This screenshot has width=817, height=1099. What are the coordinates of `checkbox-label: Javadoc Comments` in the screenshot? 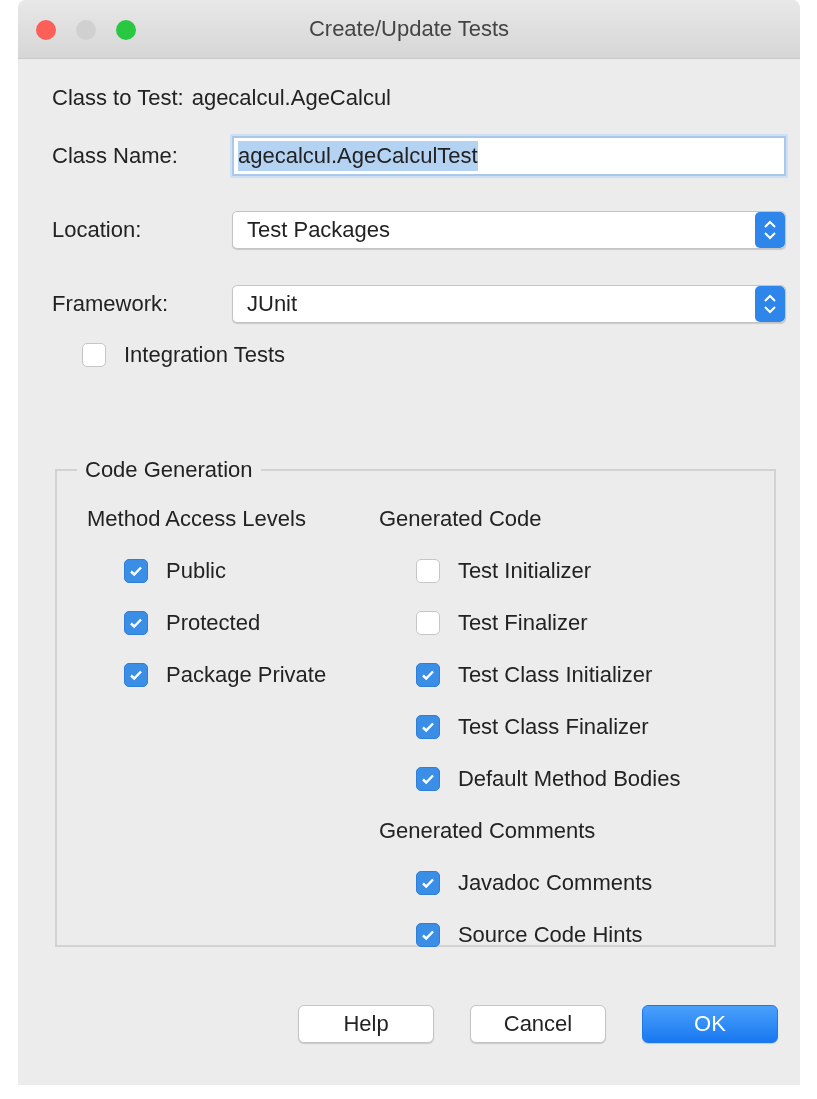 It's located at (555, 883).